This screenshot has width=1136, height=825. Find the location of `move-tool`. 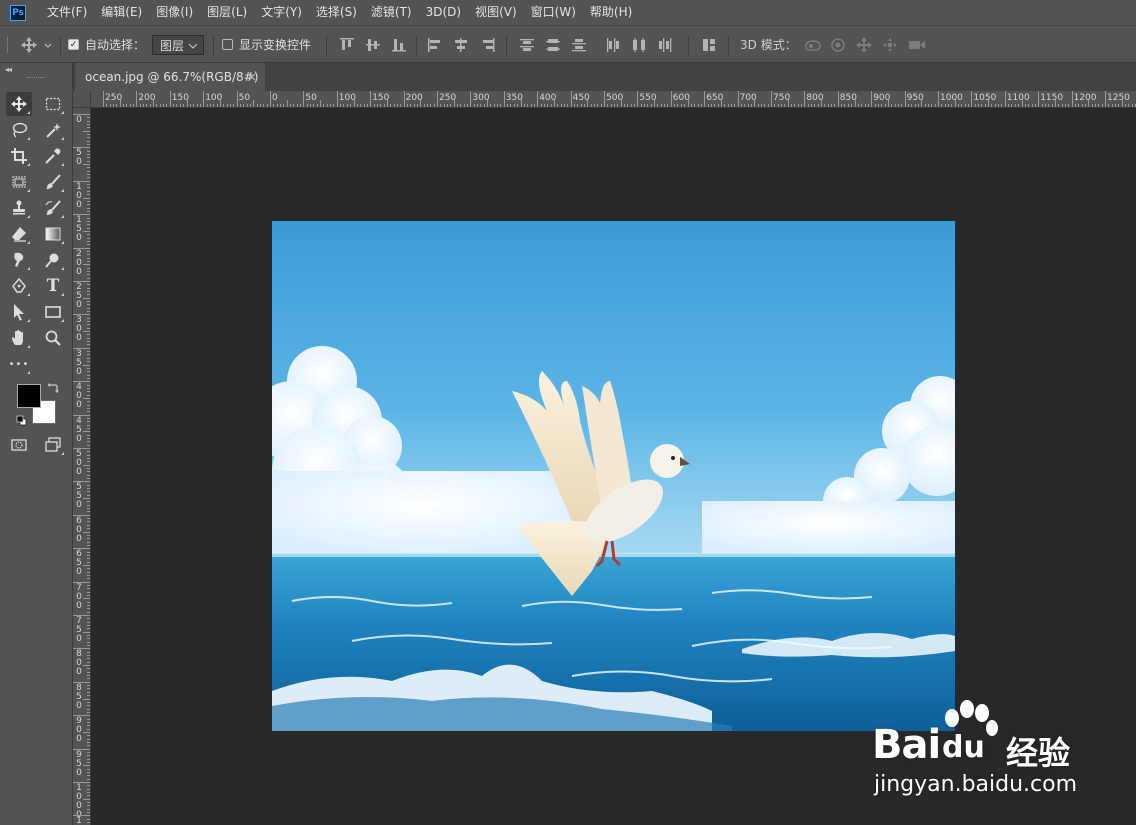

move-tool is located at coordinates (19, 104).